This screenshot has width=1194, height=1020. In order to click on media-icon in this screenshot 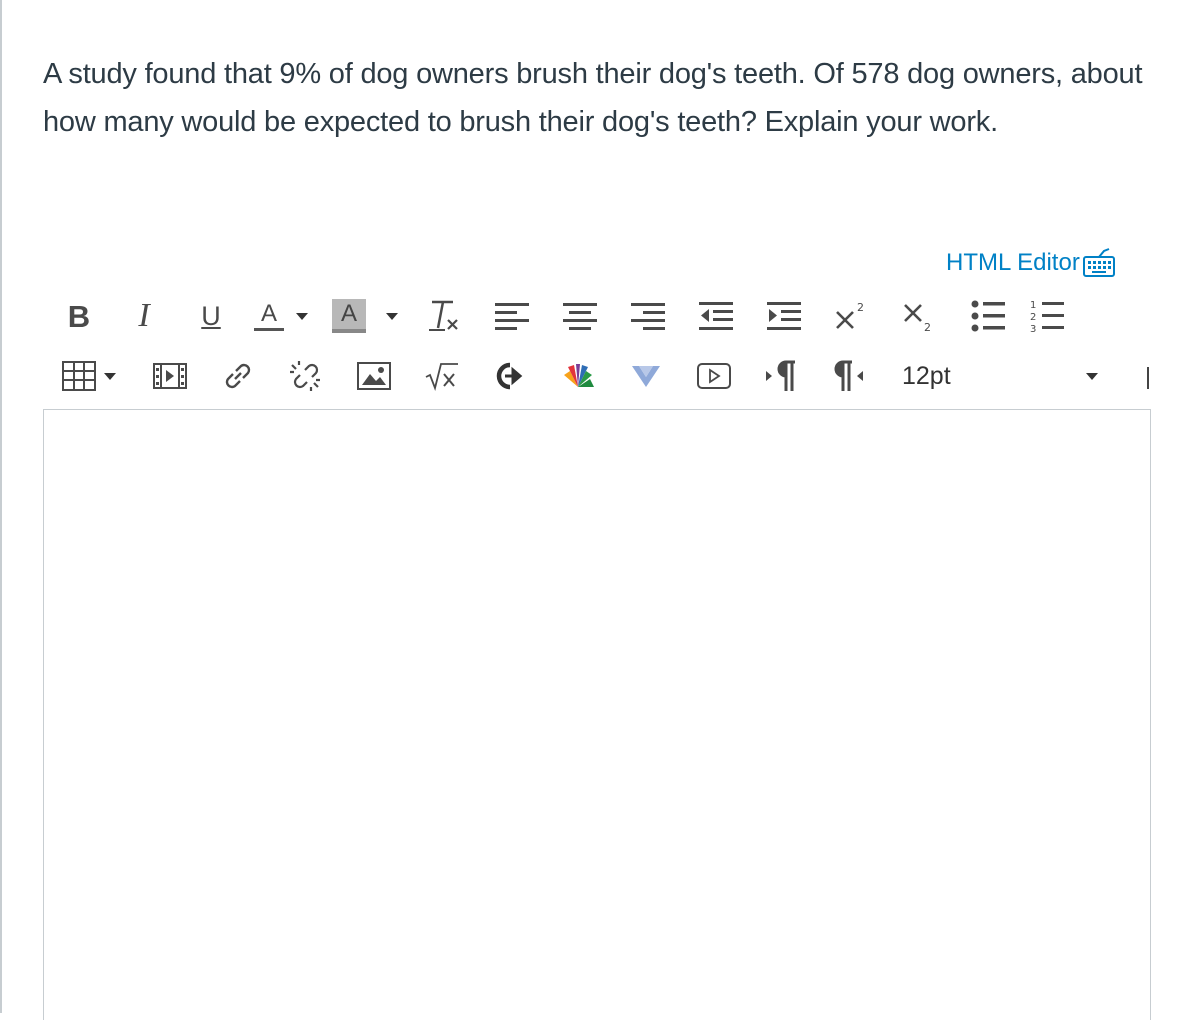, I will do `click(170, 376)`.